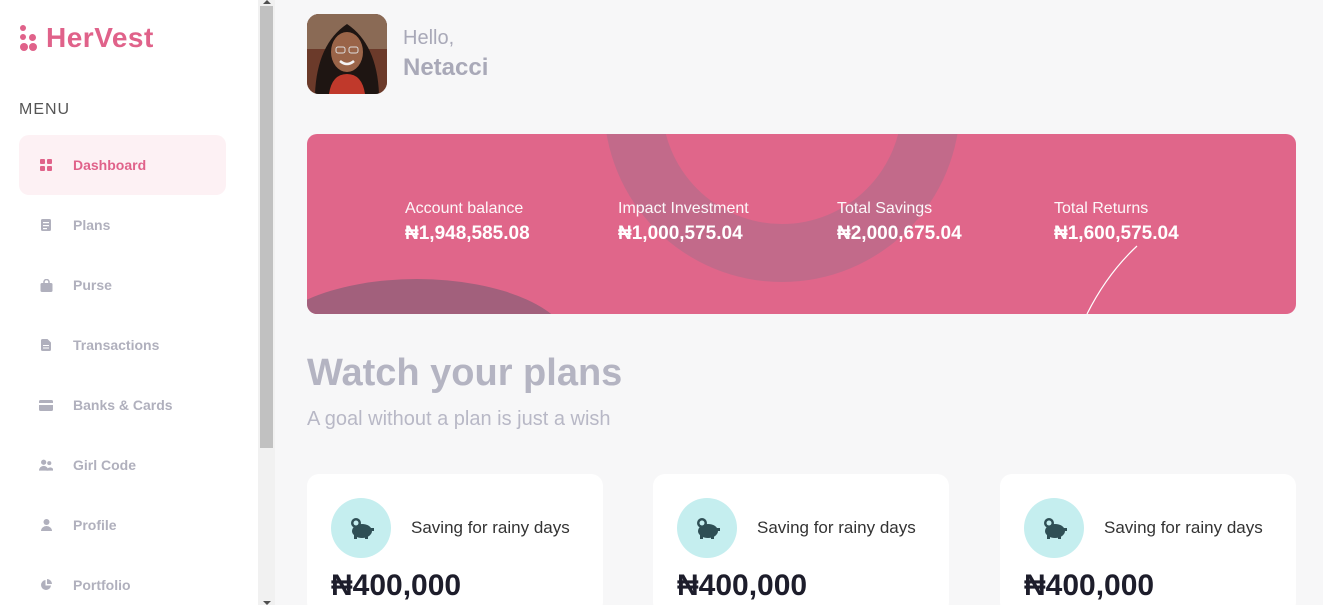 The height and width of the screenshot is (605, 1323). What do you see at coordinates (347, 54) in the screenshot?
I see `avatar` at bounding box center [347, 54].